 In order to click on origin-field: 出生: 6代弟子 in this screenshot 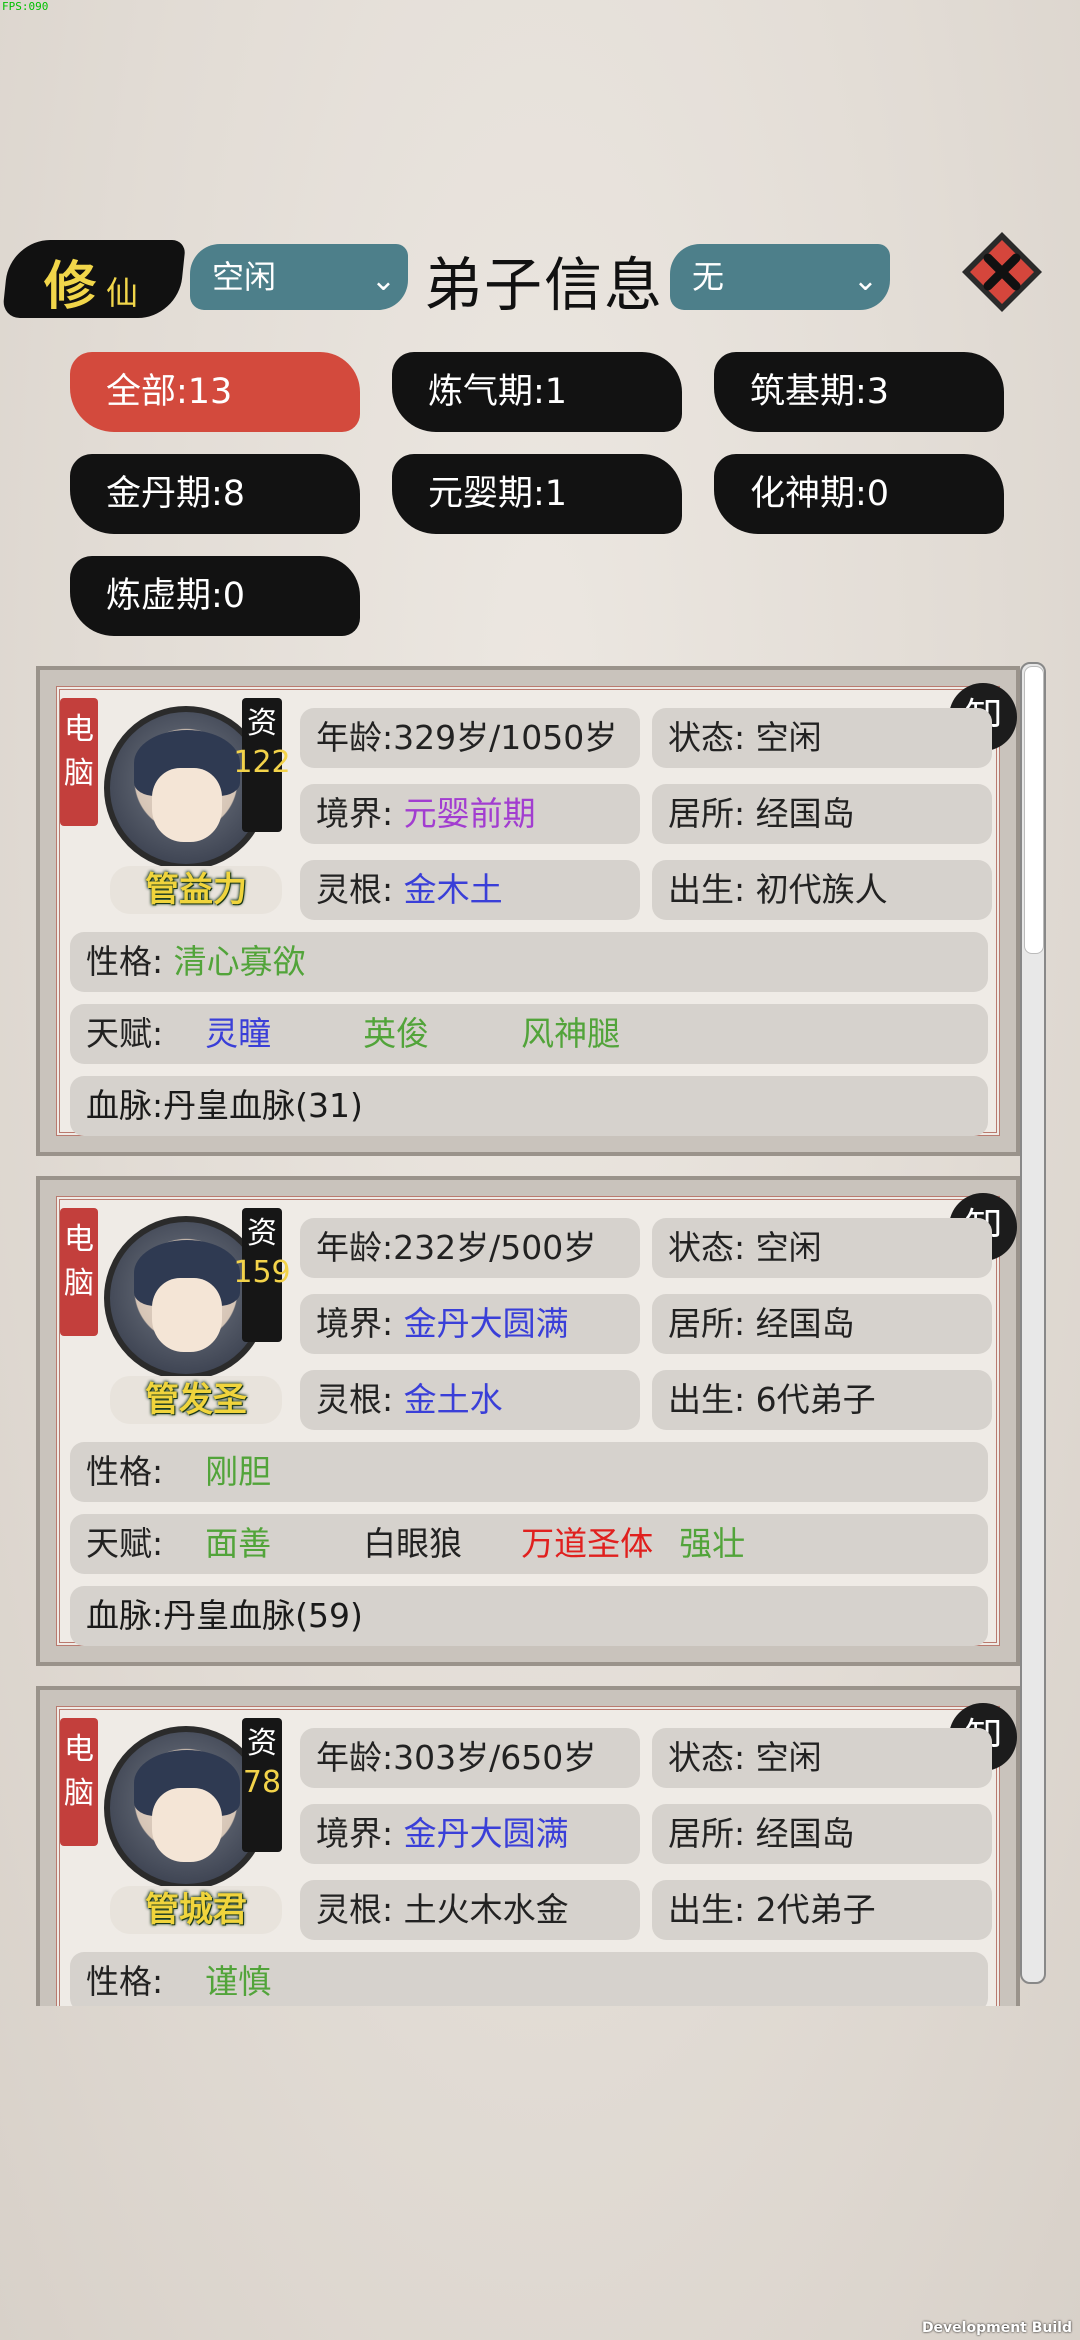, I will do `click(822, 1400)`.